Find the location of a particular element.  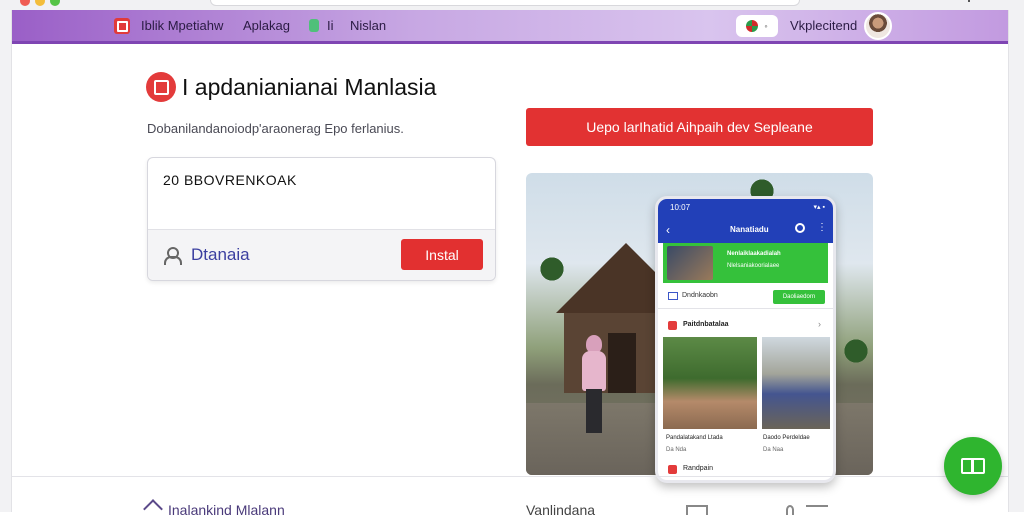

android-icon is located at coordinates (314, 25).